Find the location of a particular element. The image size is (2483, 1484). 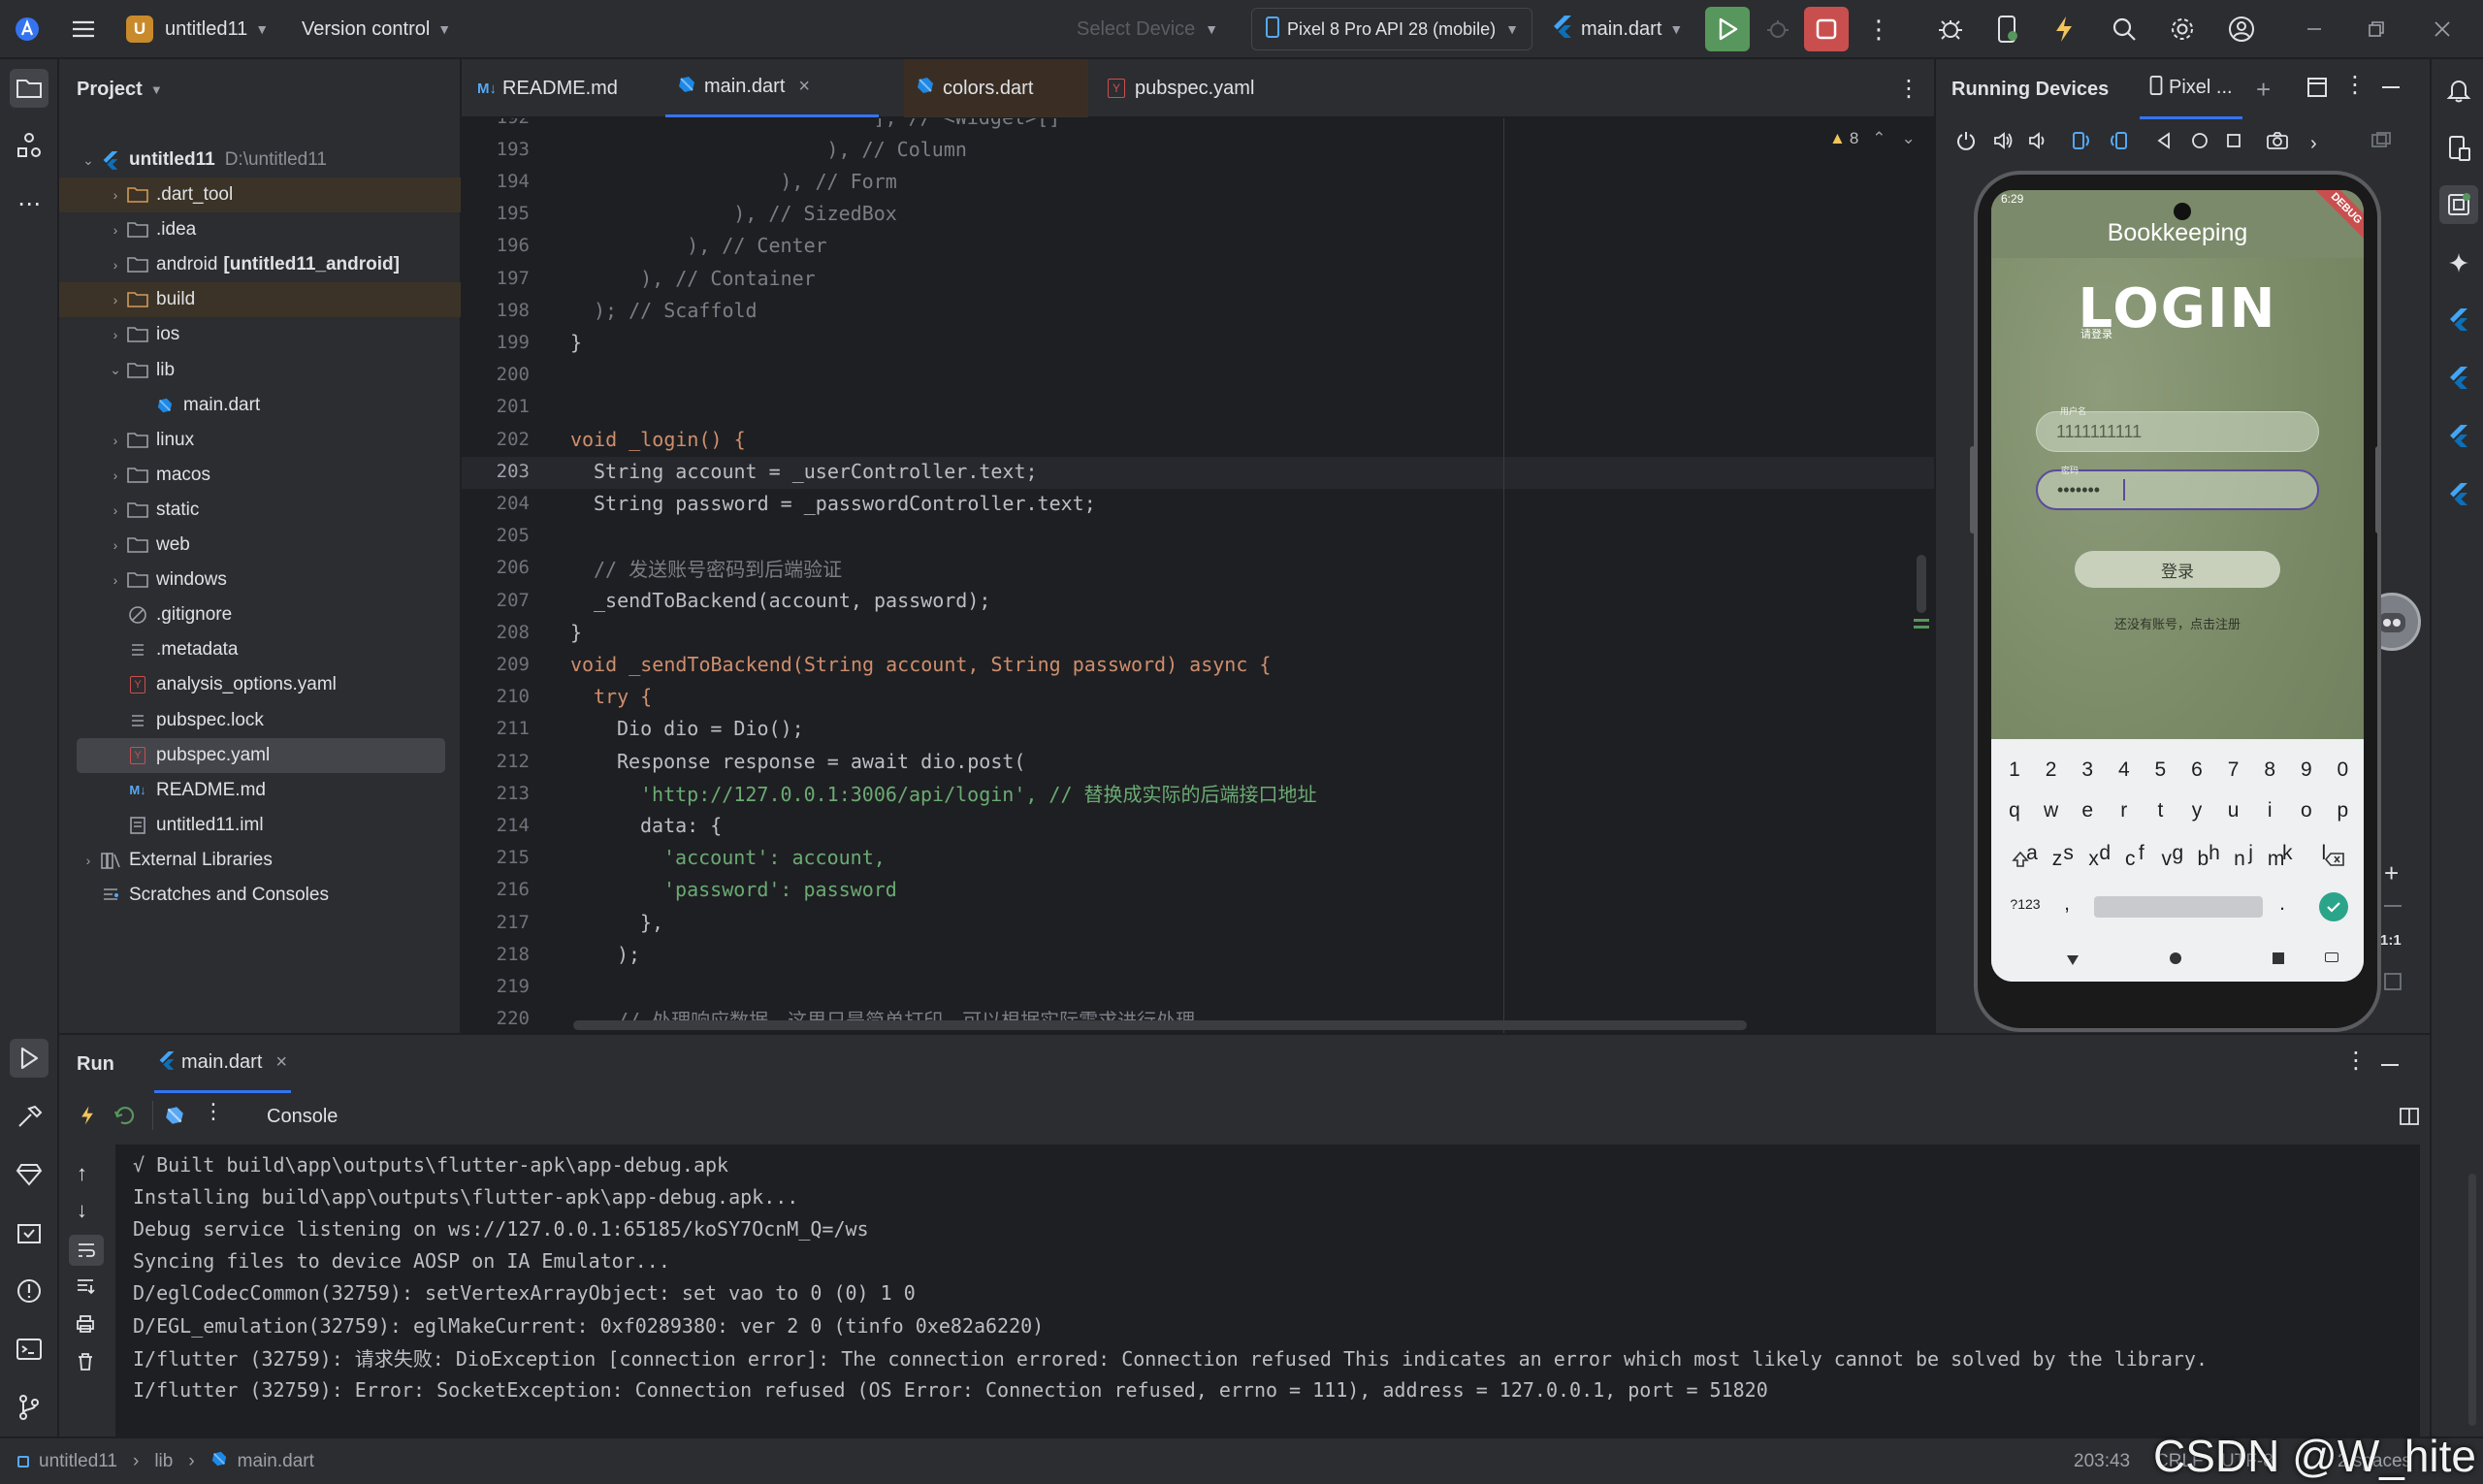

keyboard-key: c is located at coordinates (2130, 859).